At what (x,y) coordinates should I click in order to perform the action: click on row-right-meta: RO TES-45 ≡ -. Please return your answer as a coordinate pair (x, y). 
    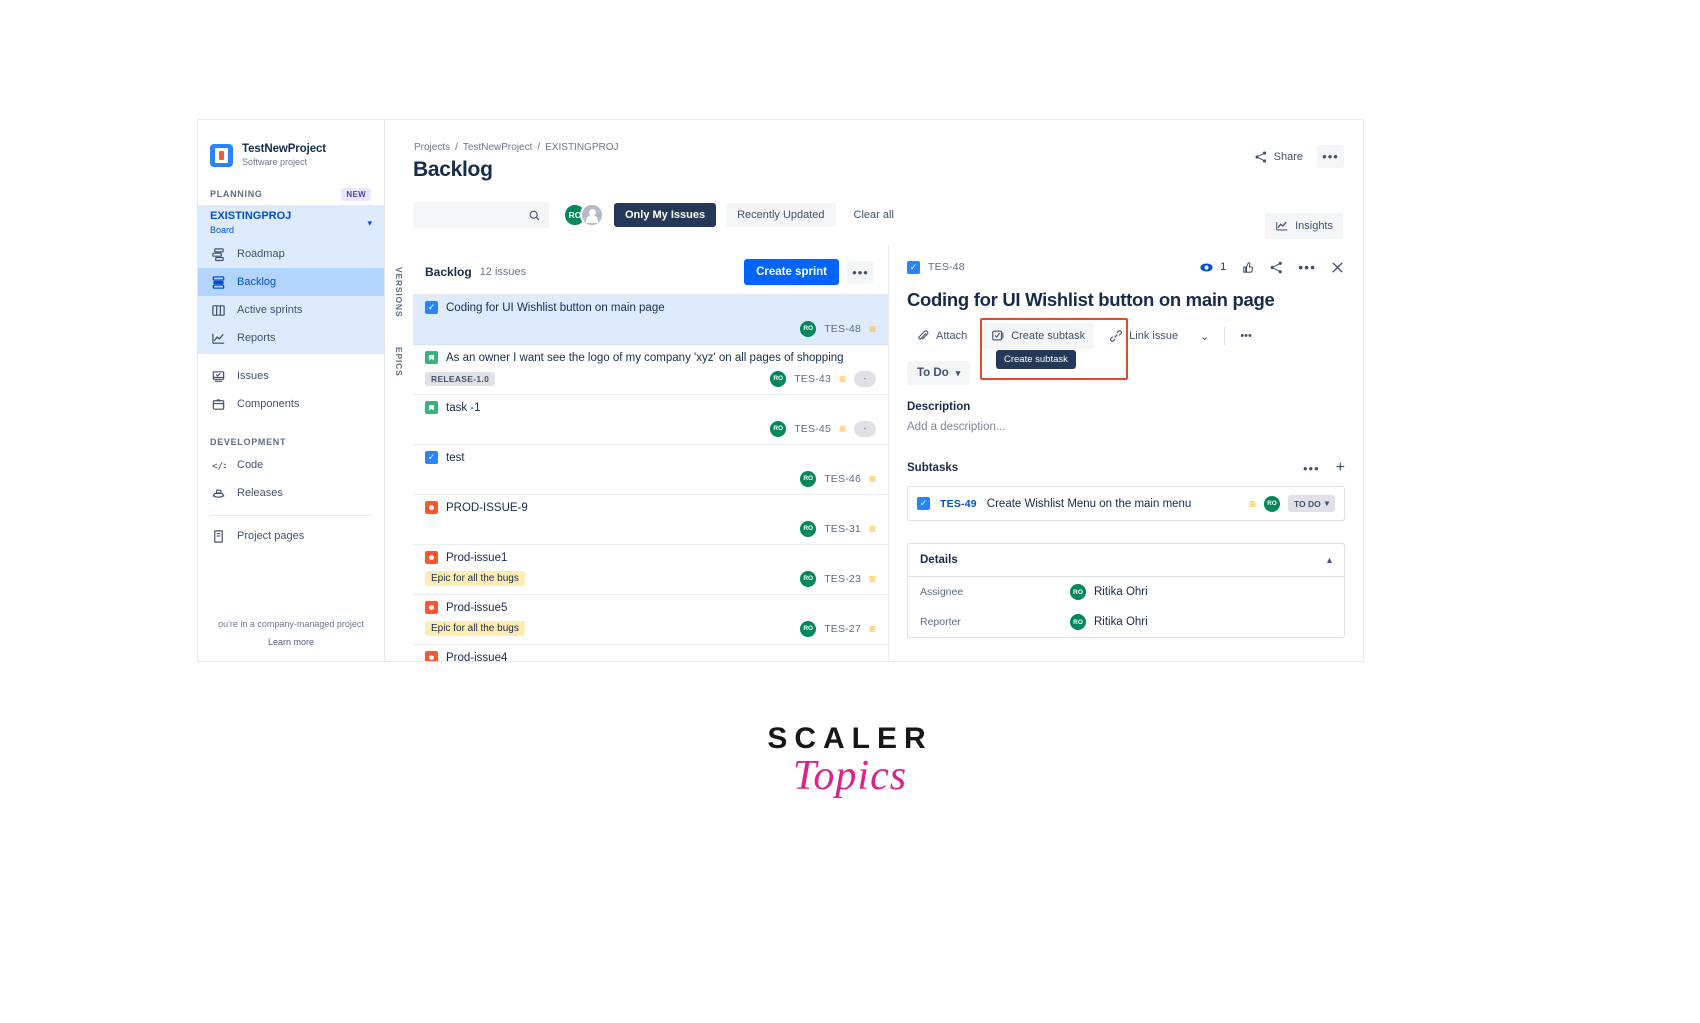
    Looking at the image, I should click on (823, 428).